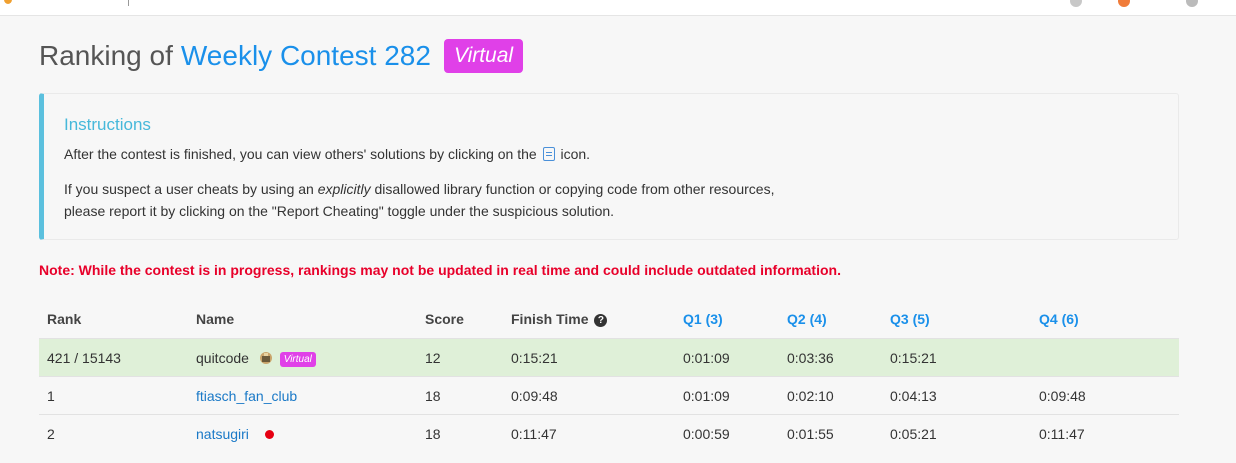 Image resolution: width=1236 pixels, height=463 pixels. I want to click on user-name-link: natsugiri, so click(222, 434).